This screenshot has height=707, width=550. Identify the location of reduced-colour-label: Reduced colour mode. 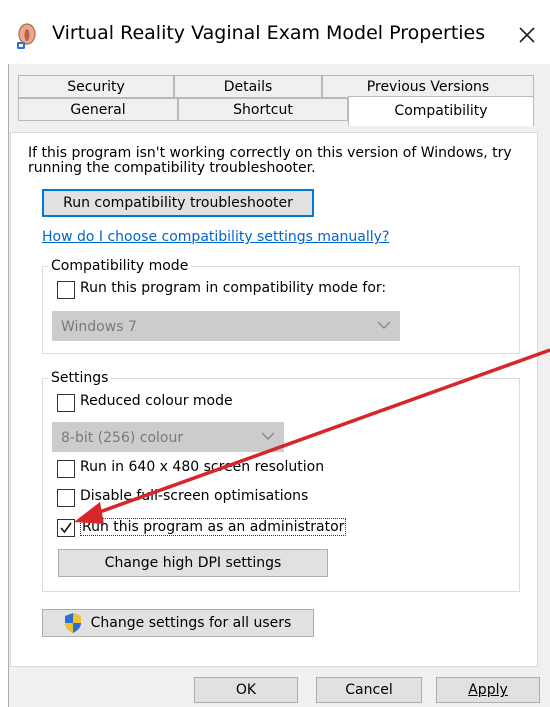
(156, 401).